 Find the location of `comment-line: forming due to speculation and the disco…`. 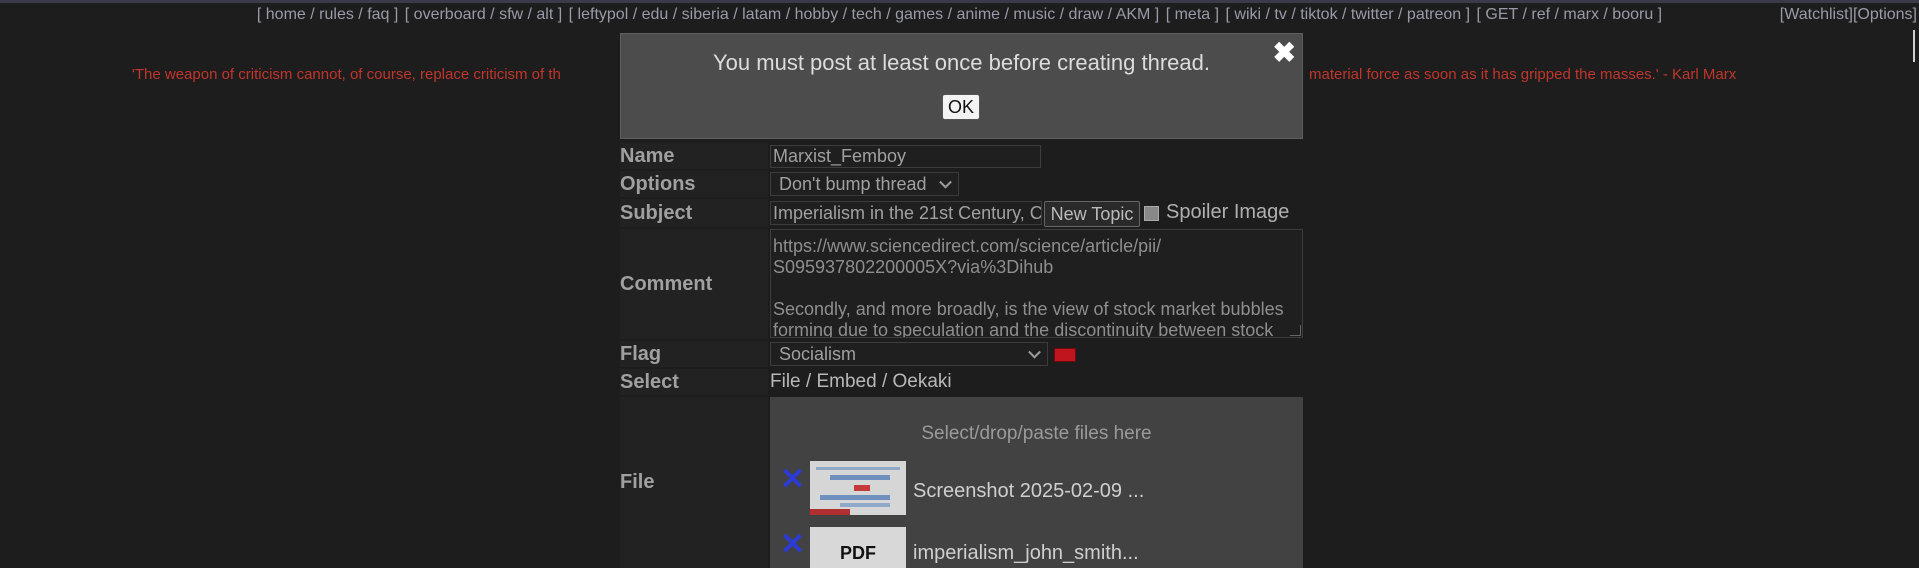

comment-line: forming due to speculation and the disco… is located at coordinates (1023, 329).